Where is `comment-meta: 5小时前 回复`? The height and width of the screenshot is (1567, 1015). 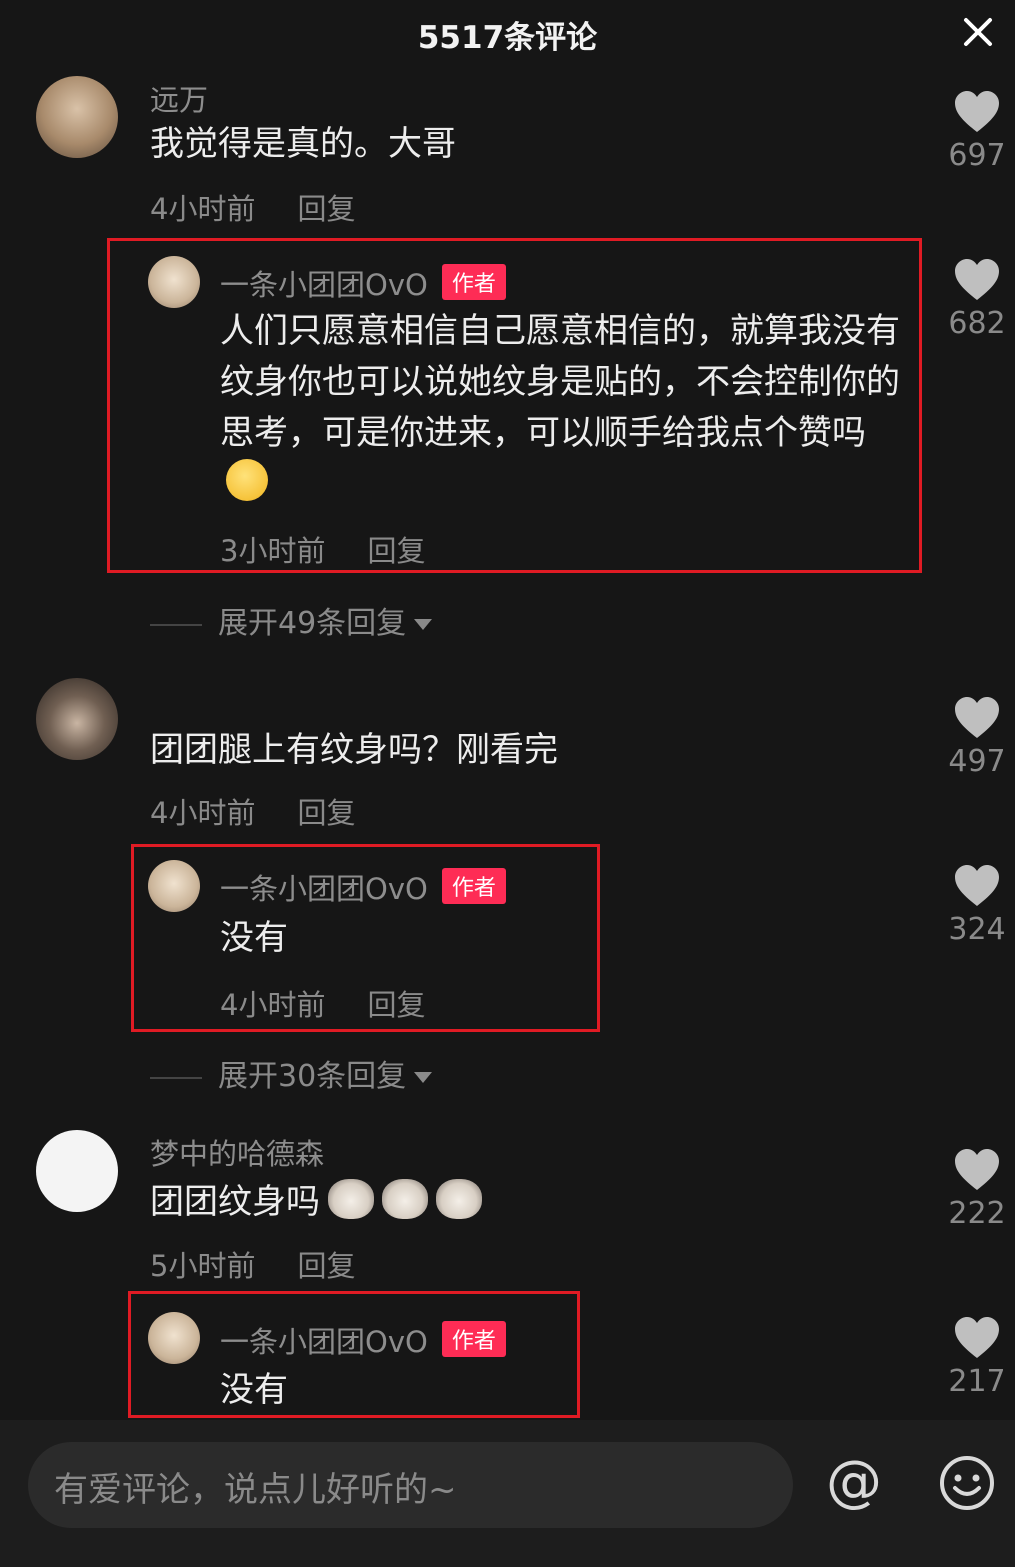
comment-meta: 5小时前 回复 is located at coordinates (252, 1264).